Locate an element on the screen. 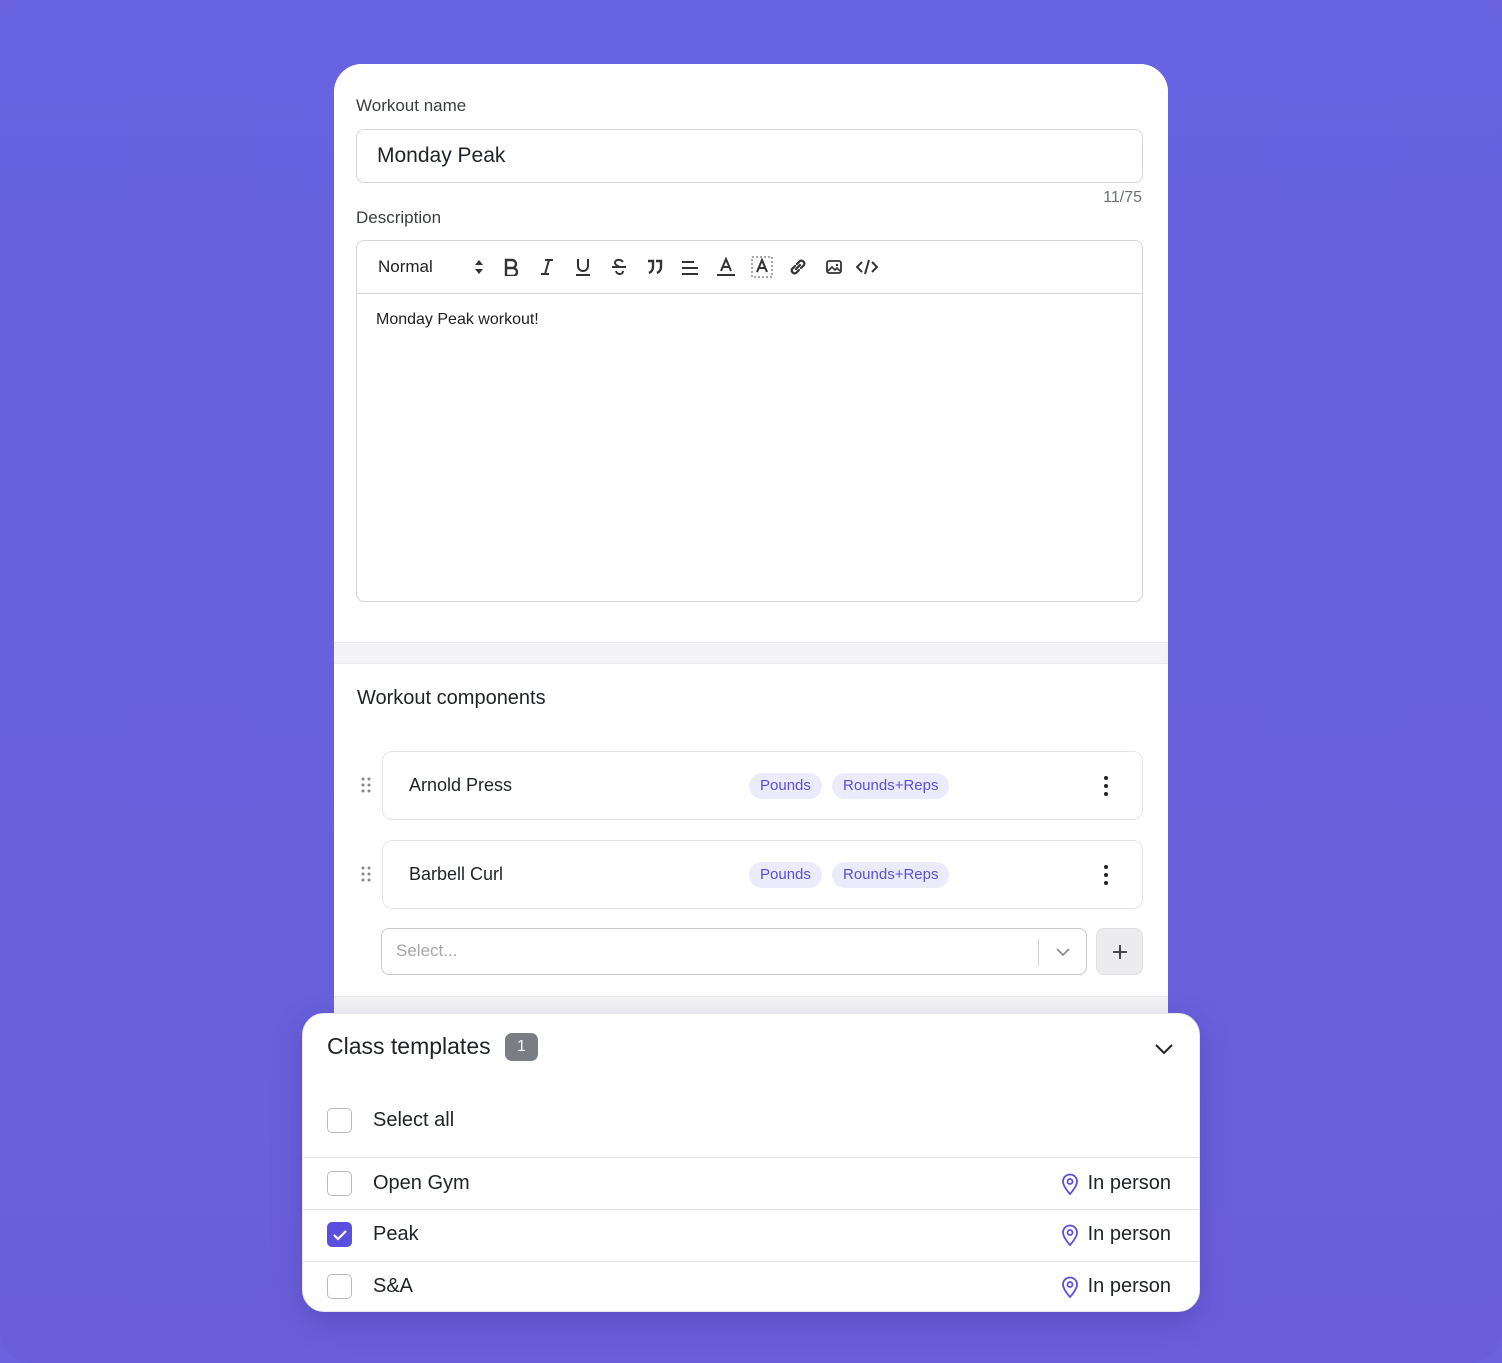 This screenshot has width=1502, height=1363. strikethrough-button is located at coordinates (619, 267).